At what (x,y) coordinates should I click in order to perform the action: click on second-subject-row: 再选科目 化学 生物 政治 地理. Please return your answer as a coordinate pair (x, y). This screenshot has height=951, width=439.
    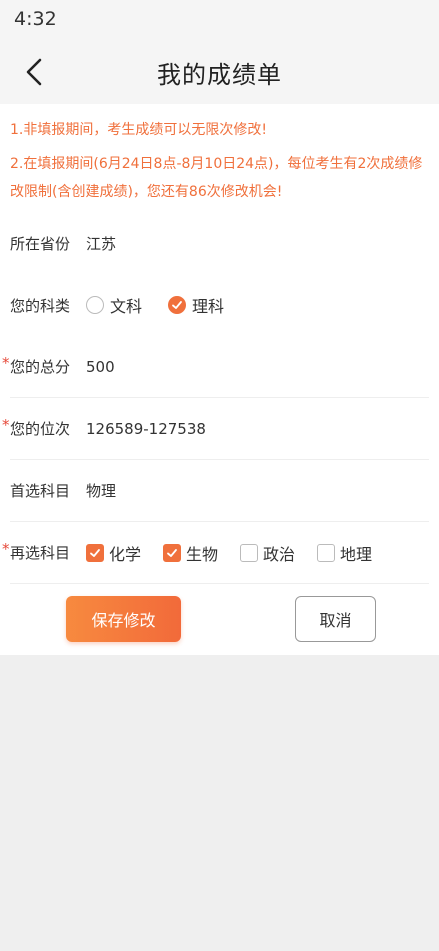
    Looking at the image, I should click on (215, 553).